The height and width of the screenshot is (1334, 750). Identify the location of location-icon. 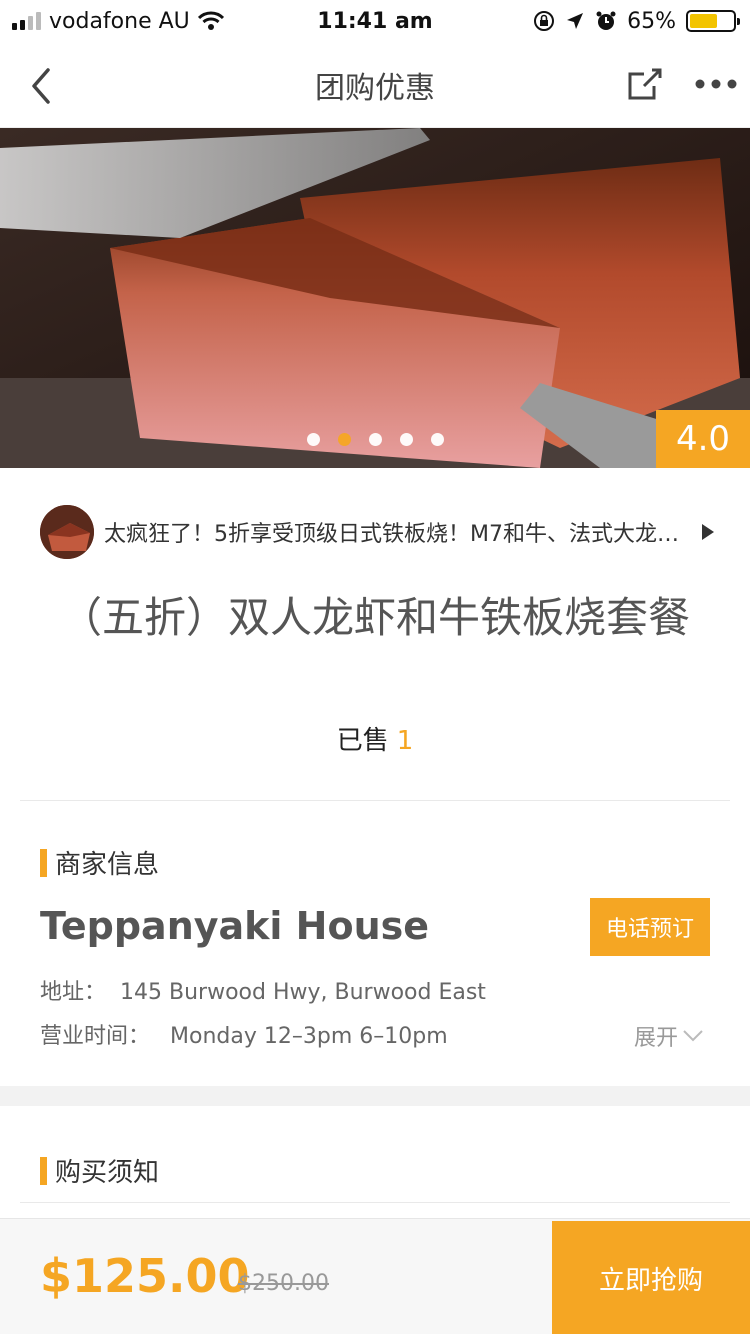
(575, 21).